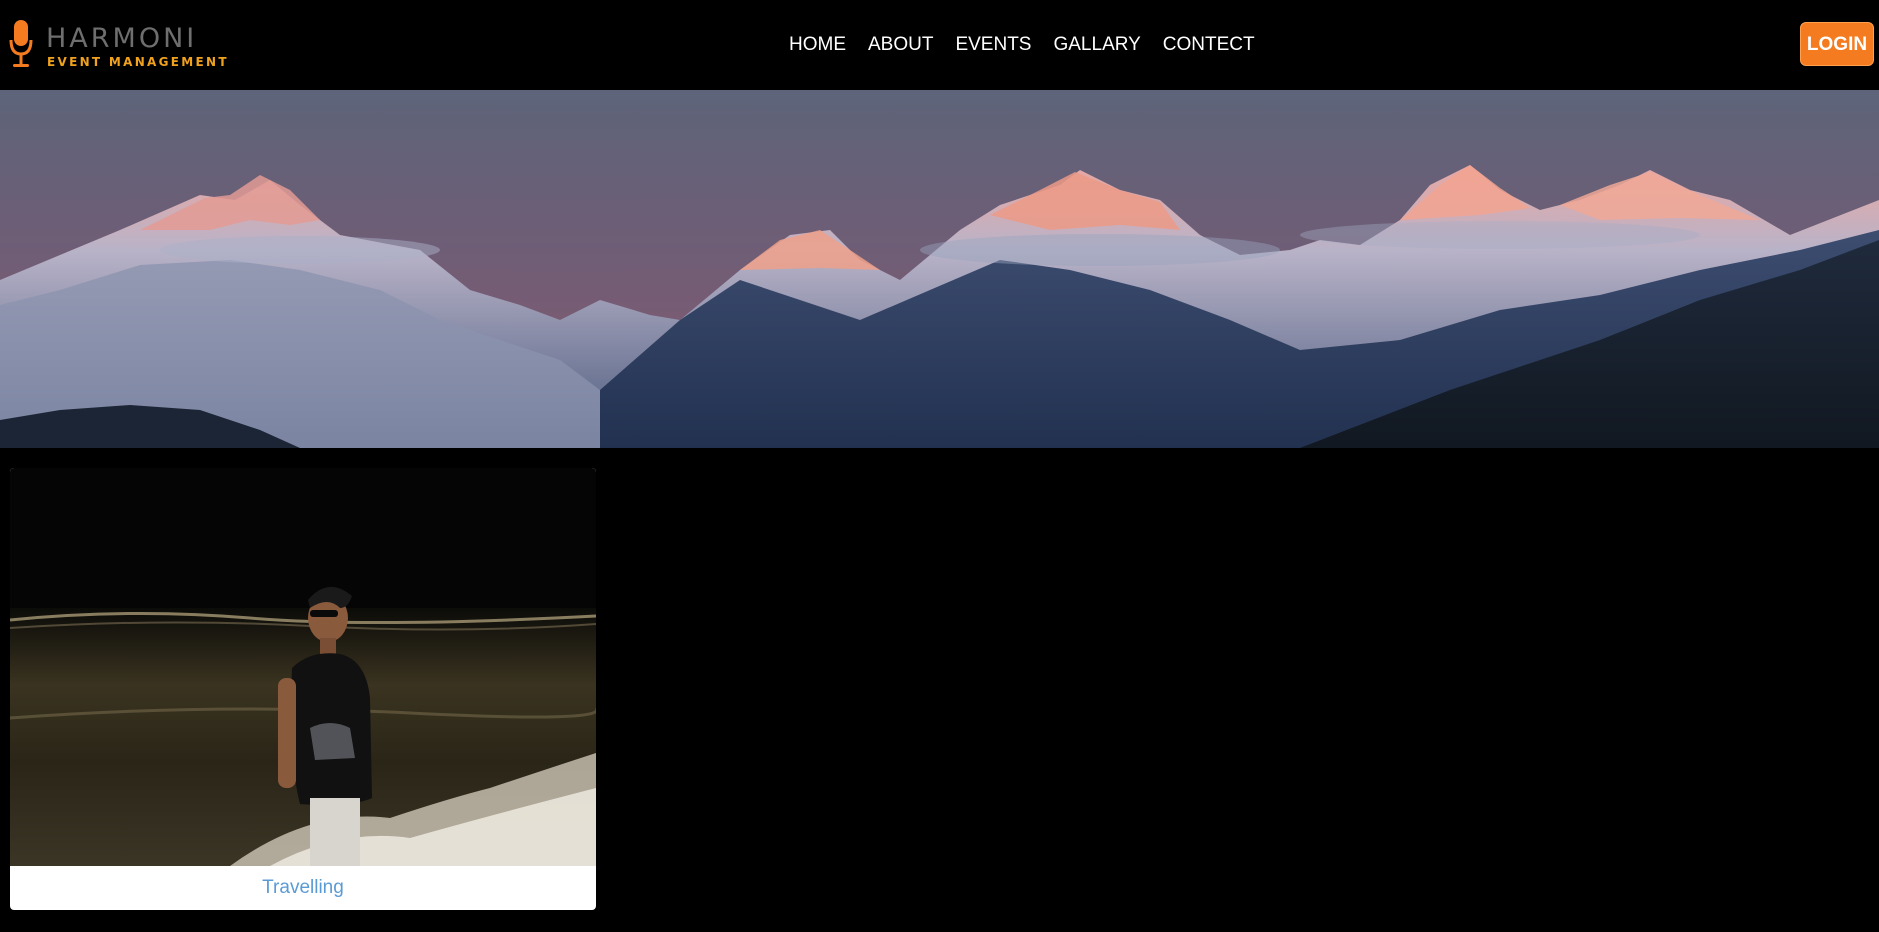 Image resolution: width=1879 pixels, height=932 pixels. Describe the element at coordinates (1096, 45) in the screenshot. I see `nav-gallery: GALLARY` at that location.